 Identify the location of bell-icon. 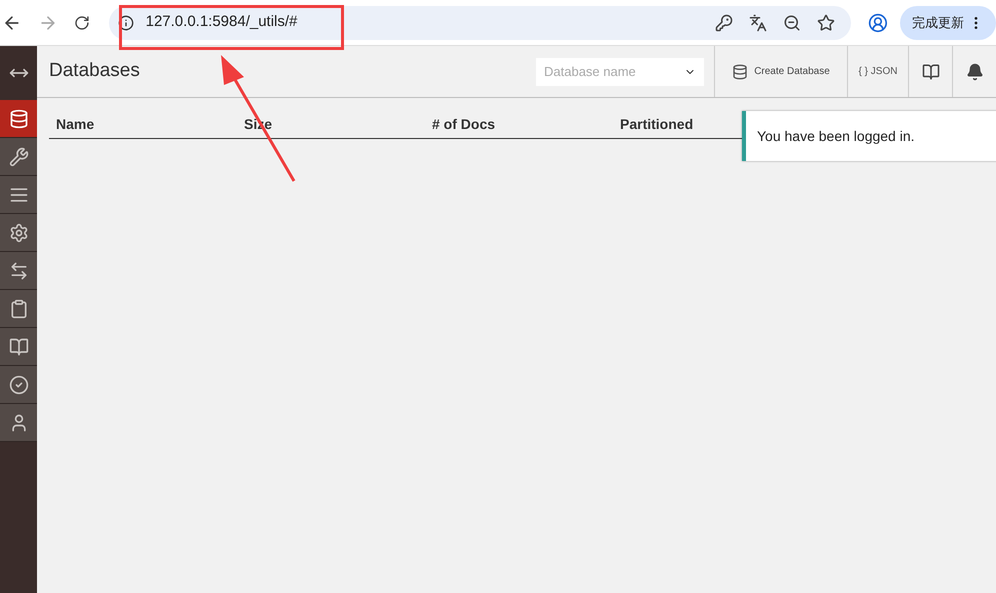
(975, 71).